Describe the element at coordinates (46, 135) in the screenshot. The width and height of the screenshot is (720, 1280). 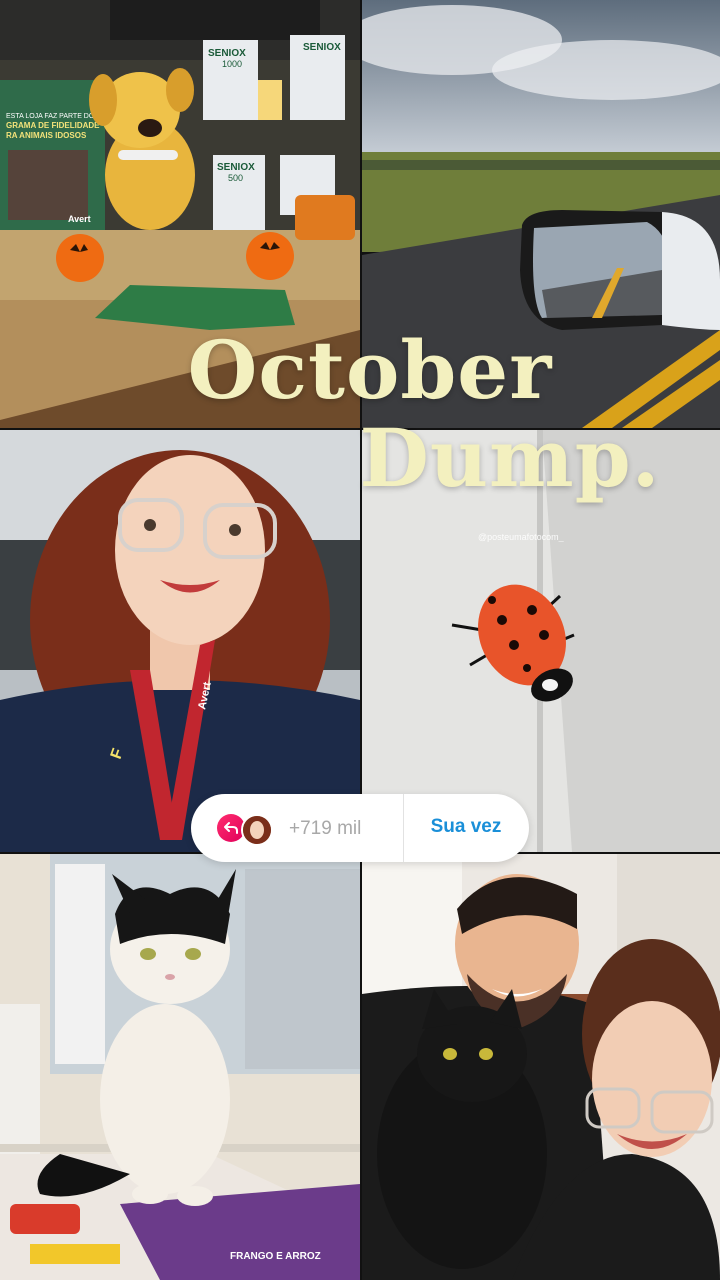
I see `poster-line3: RA ANIMAIS IDOSOS` at that location.